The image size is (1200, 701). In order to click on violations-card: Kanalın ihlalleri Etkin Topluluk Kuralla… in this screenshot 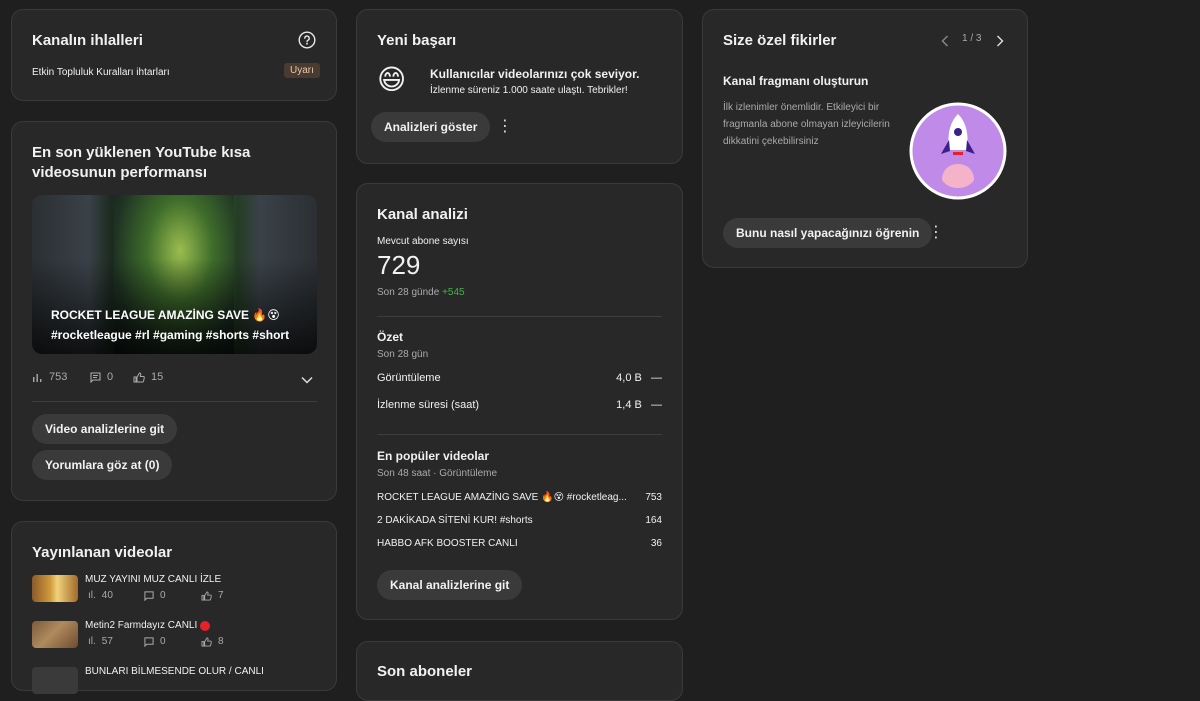, I will do `click(174, 55)`.